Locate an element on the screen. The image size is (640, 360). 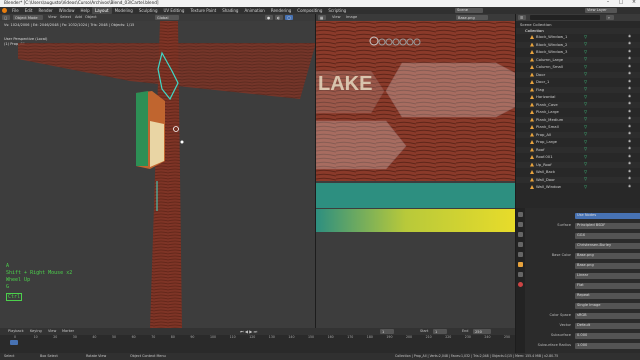
outliner-item: Plank_Medium ▽ ◉ is located at coordinates (578, 119).